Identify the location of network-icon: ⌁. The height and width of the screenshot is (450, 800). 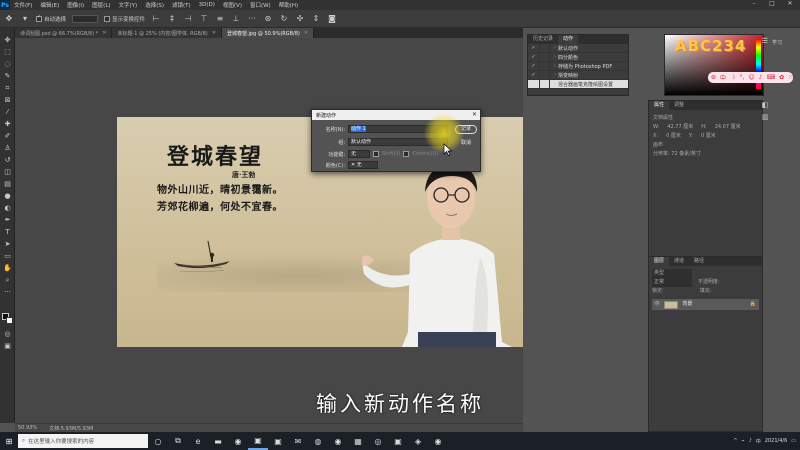
(743, 441).